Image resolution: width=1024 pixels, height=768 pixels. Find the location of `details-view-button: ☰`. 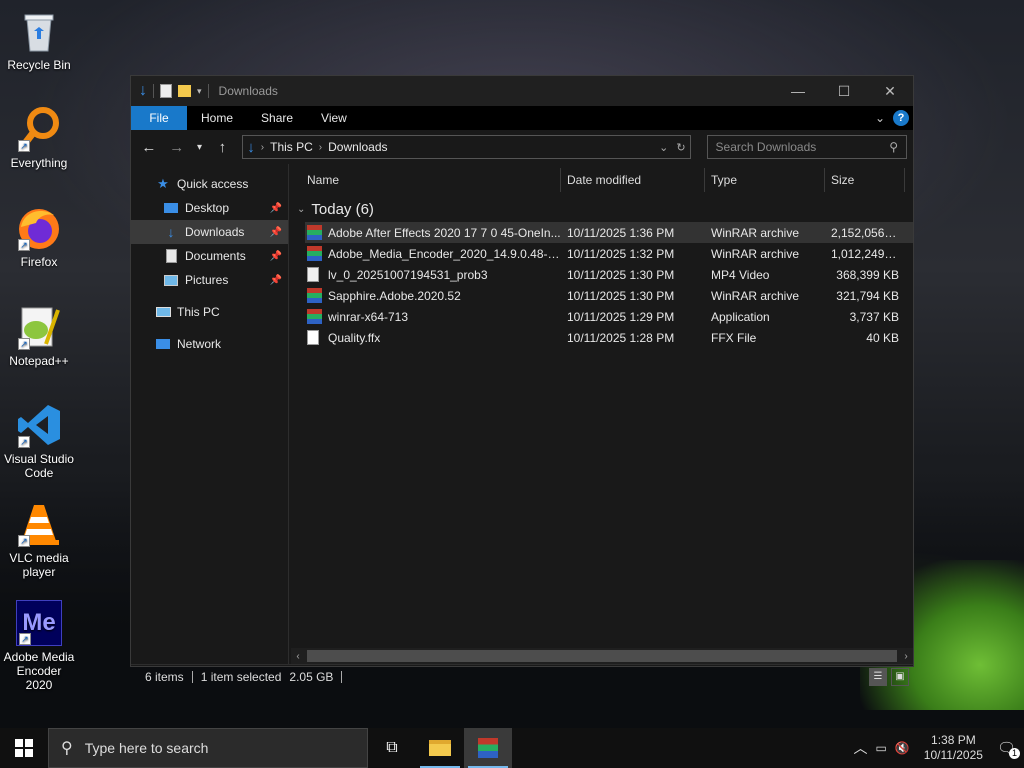

details-view-button: ☰ is located at coordinates (878, 676).